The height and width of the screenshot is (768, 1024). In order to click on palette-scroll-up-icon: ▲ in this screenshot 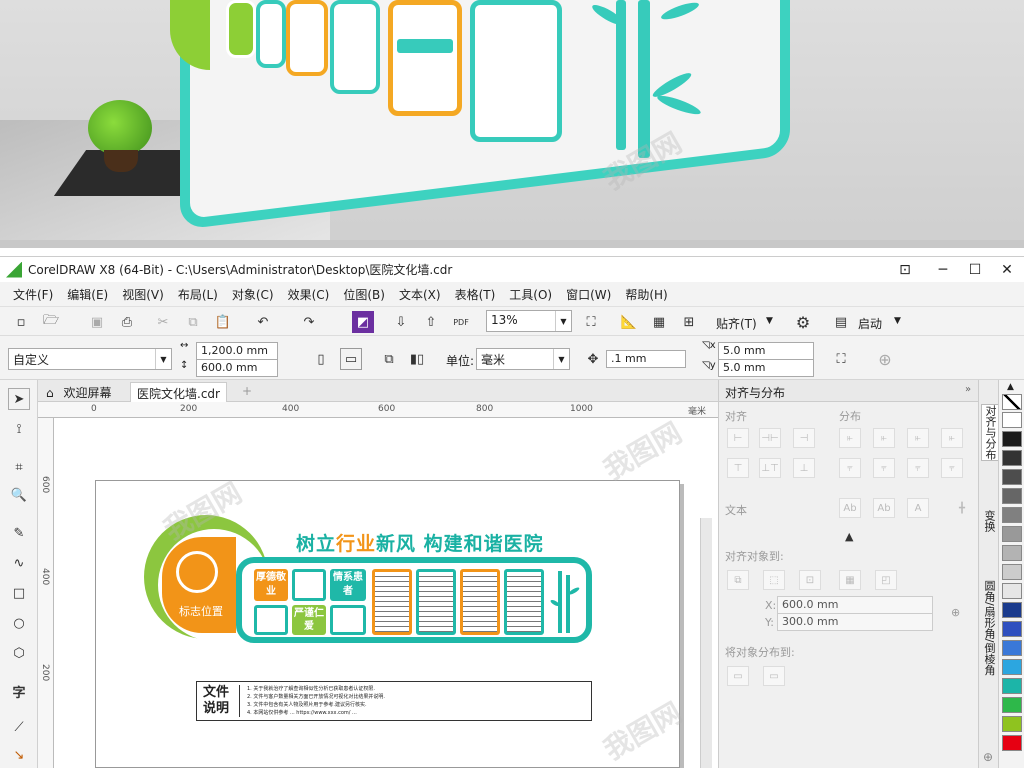, I will do `click(1010, 387)`.